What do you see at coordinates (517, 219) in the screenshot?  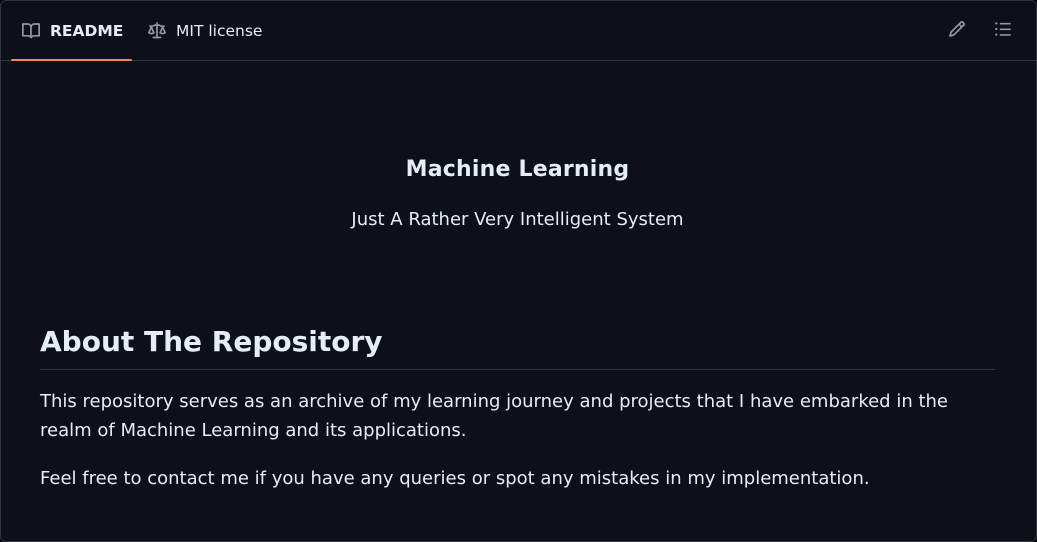 I see `readme-subtitle: Just A Rather Very Intelligent System` at bounding box center [517, 219].